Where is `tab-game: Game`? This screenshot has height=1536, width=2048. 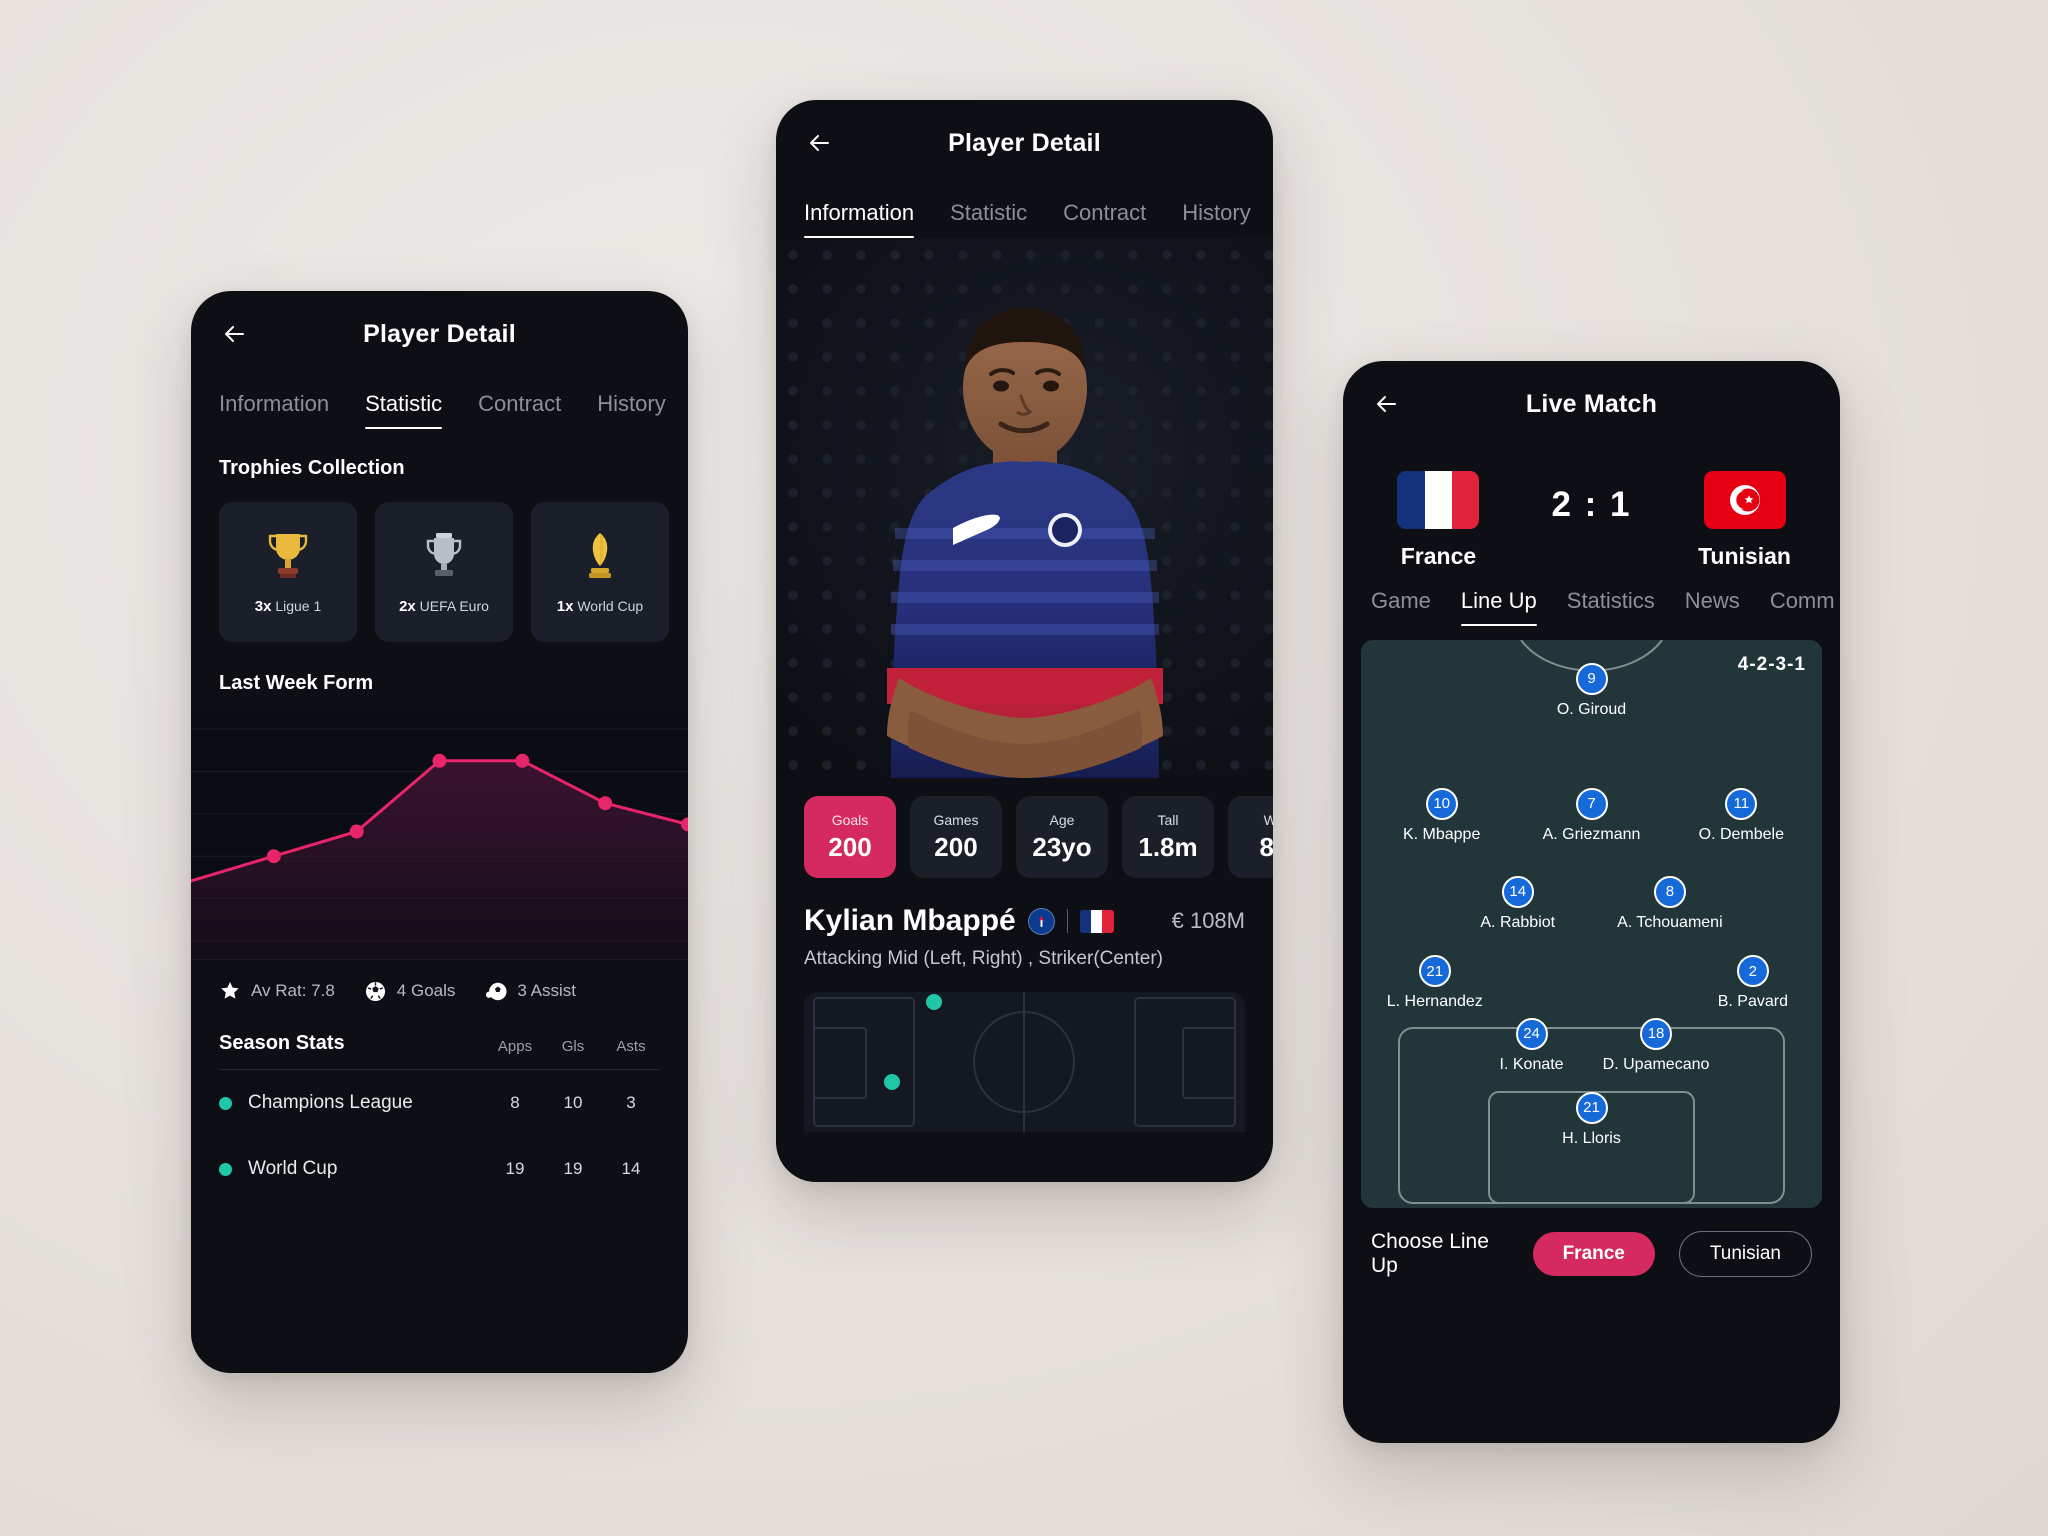
tab-game: Game is located at coordinates (1401, 607).